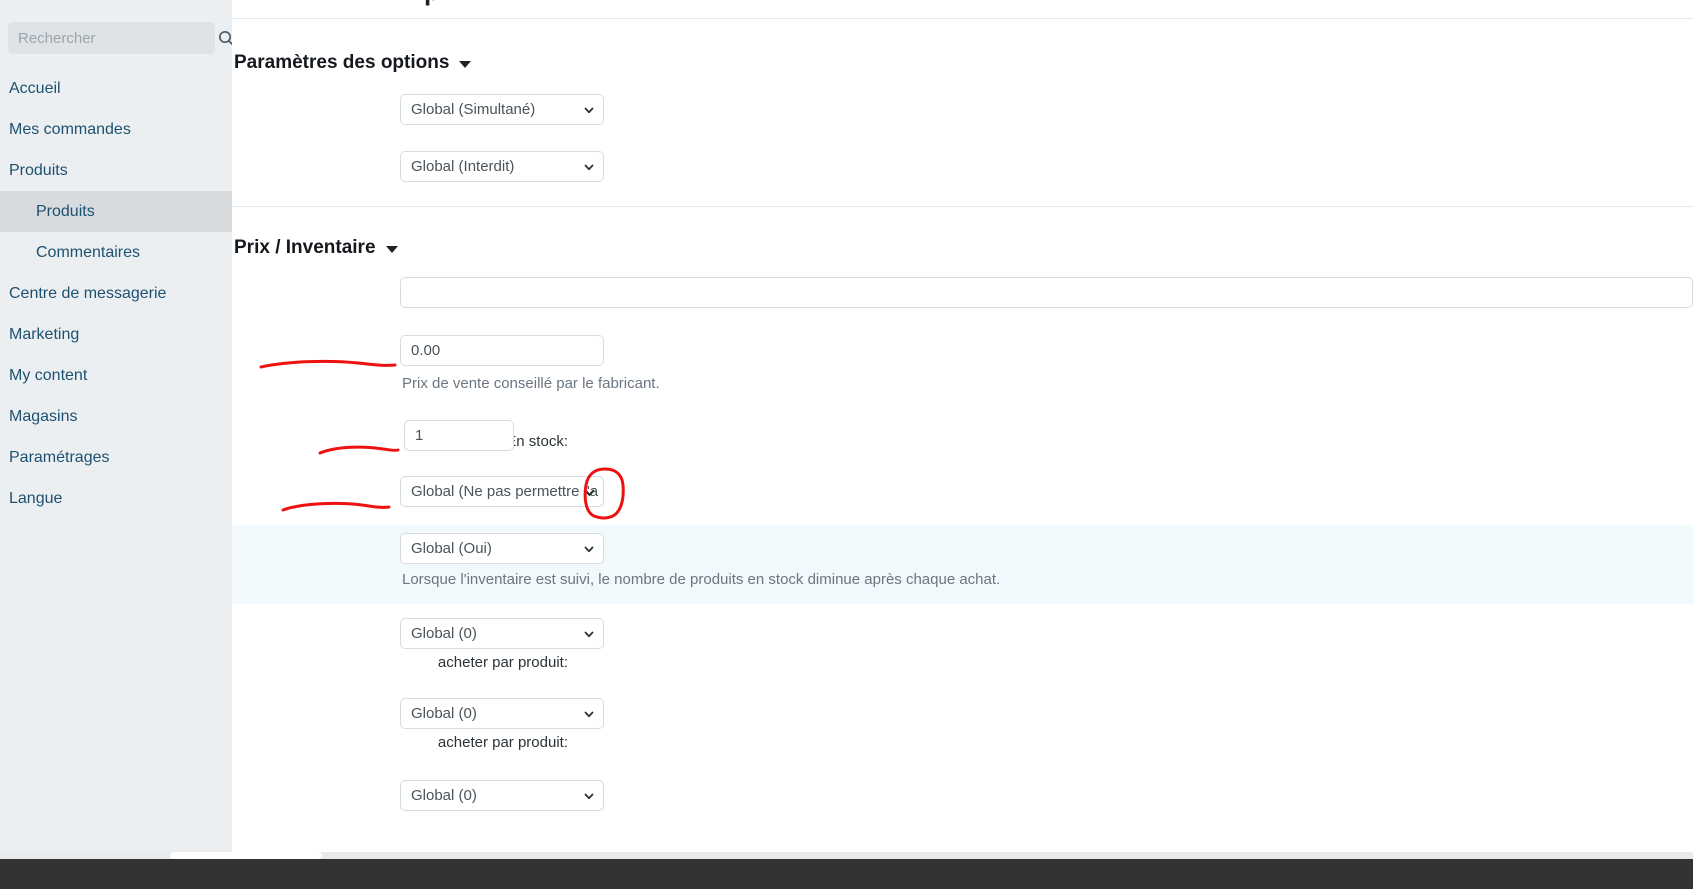 This screenshot has width=1693, height=889. Describe the element at coordinates (451, 548) in the screenshot. I see `select-suivi-inventaire-value: Global (Oui)` at that location.